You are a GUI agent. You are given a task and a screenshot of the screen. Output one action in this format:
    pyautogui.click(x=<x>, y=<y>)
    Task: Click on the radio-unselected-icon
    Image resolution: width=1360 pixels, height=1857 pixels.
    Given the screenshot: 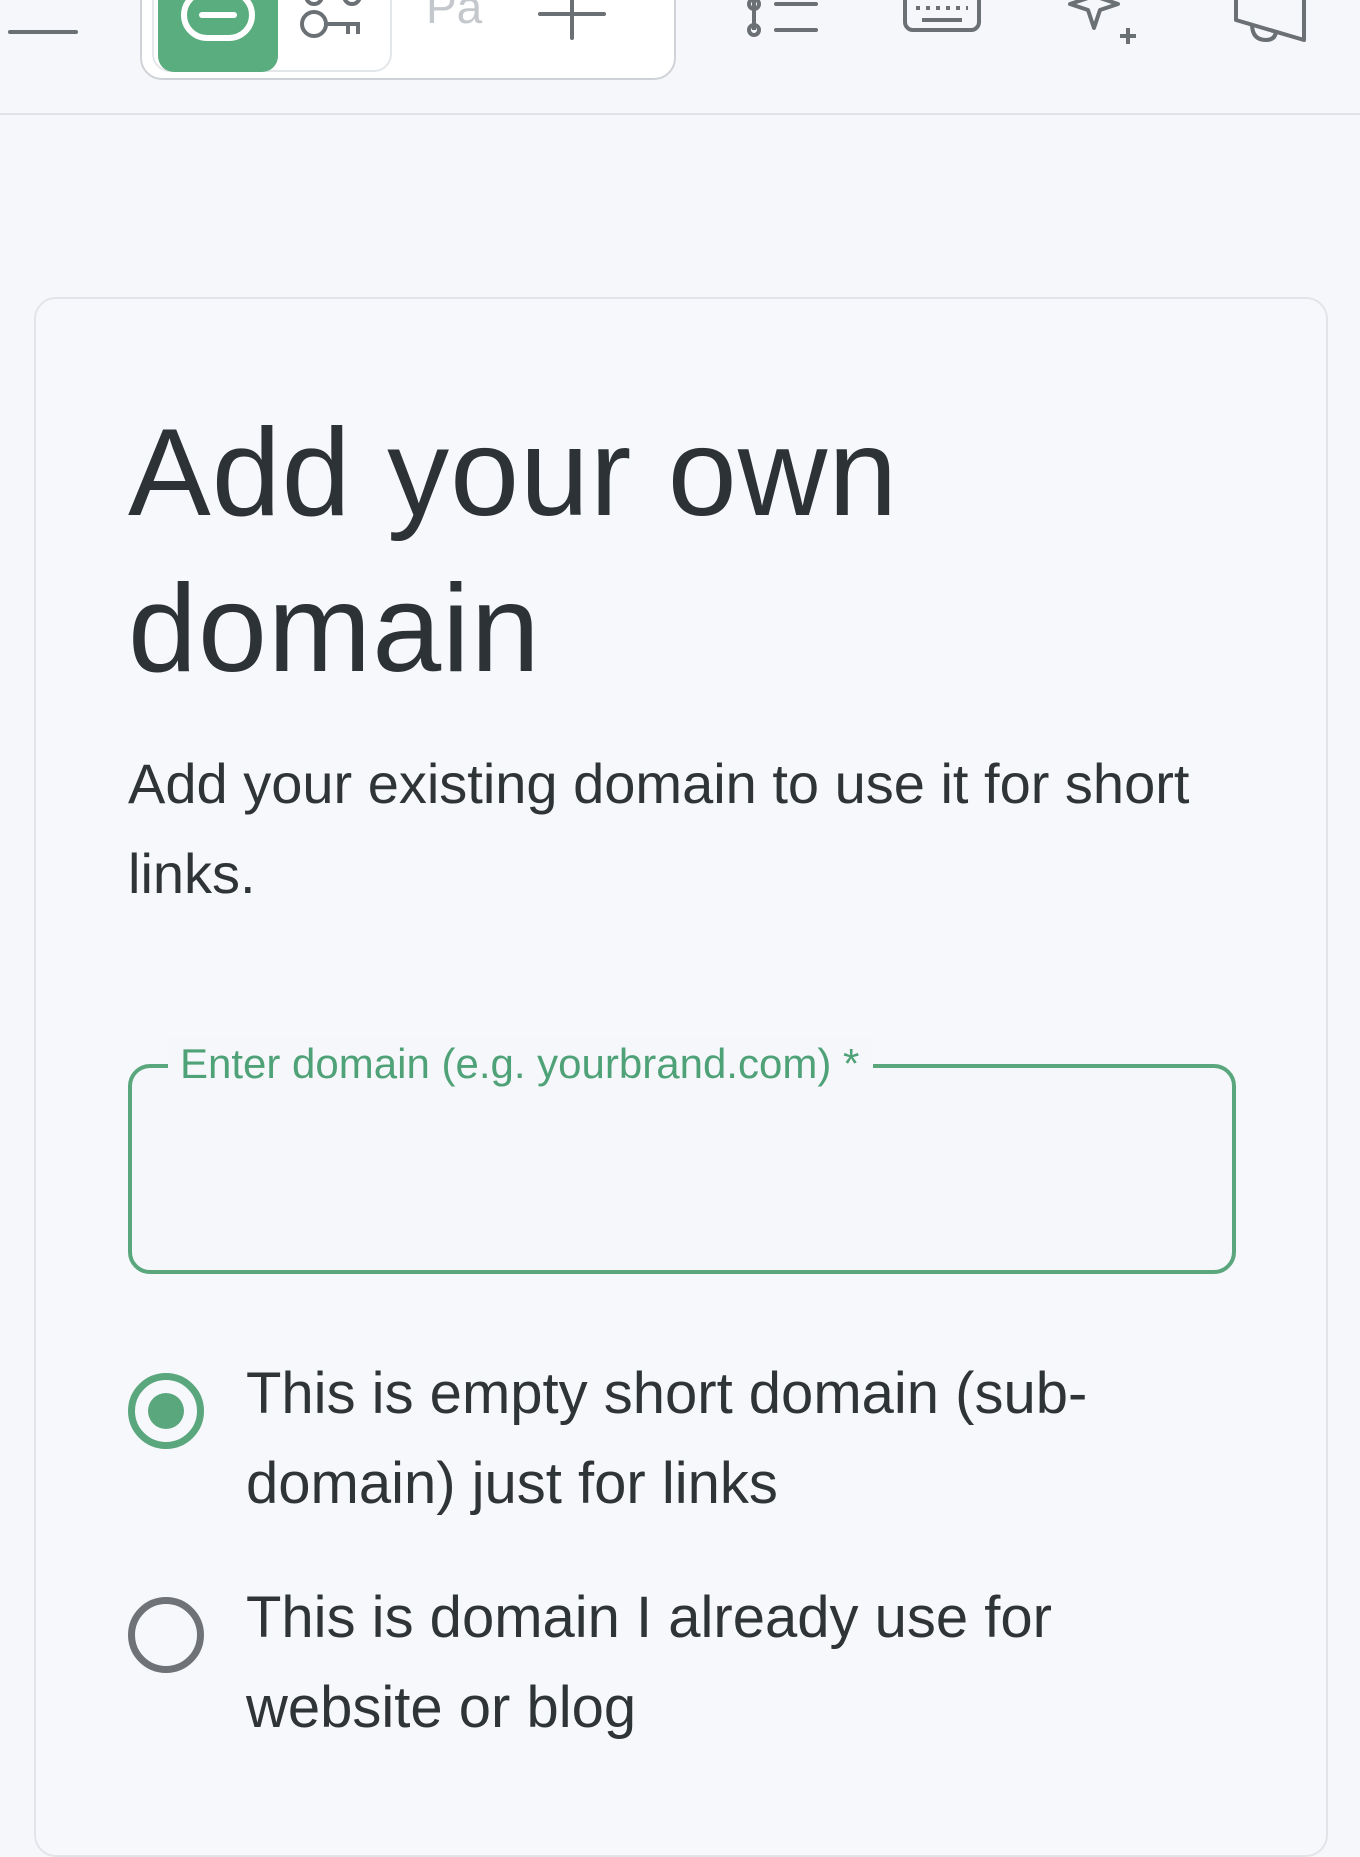 What is the action you would take?
    pyautogui.click(x=166, y=1635)
    